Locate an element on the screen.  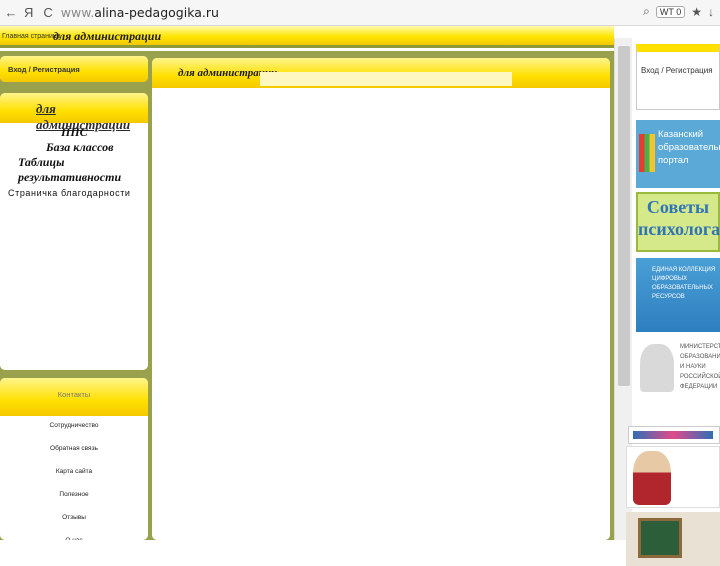
coat-of-arms-icon is located at coordinates (657, 368).